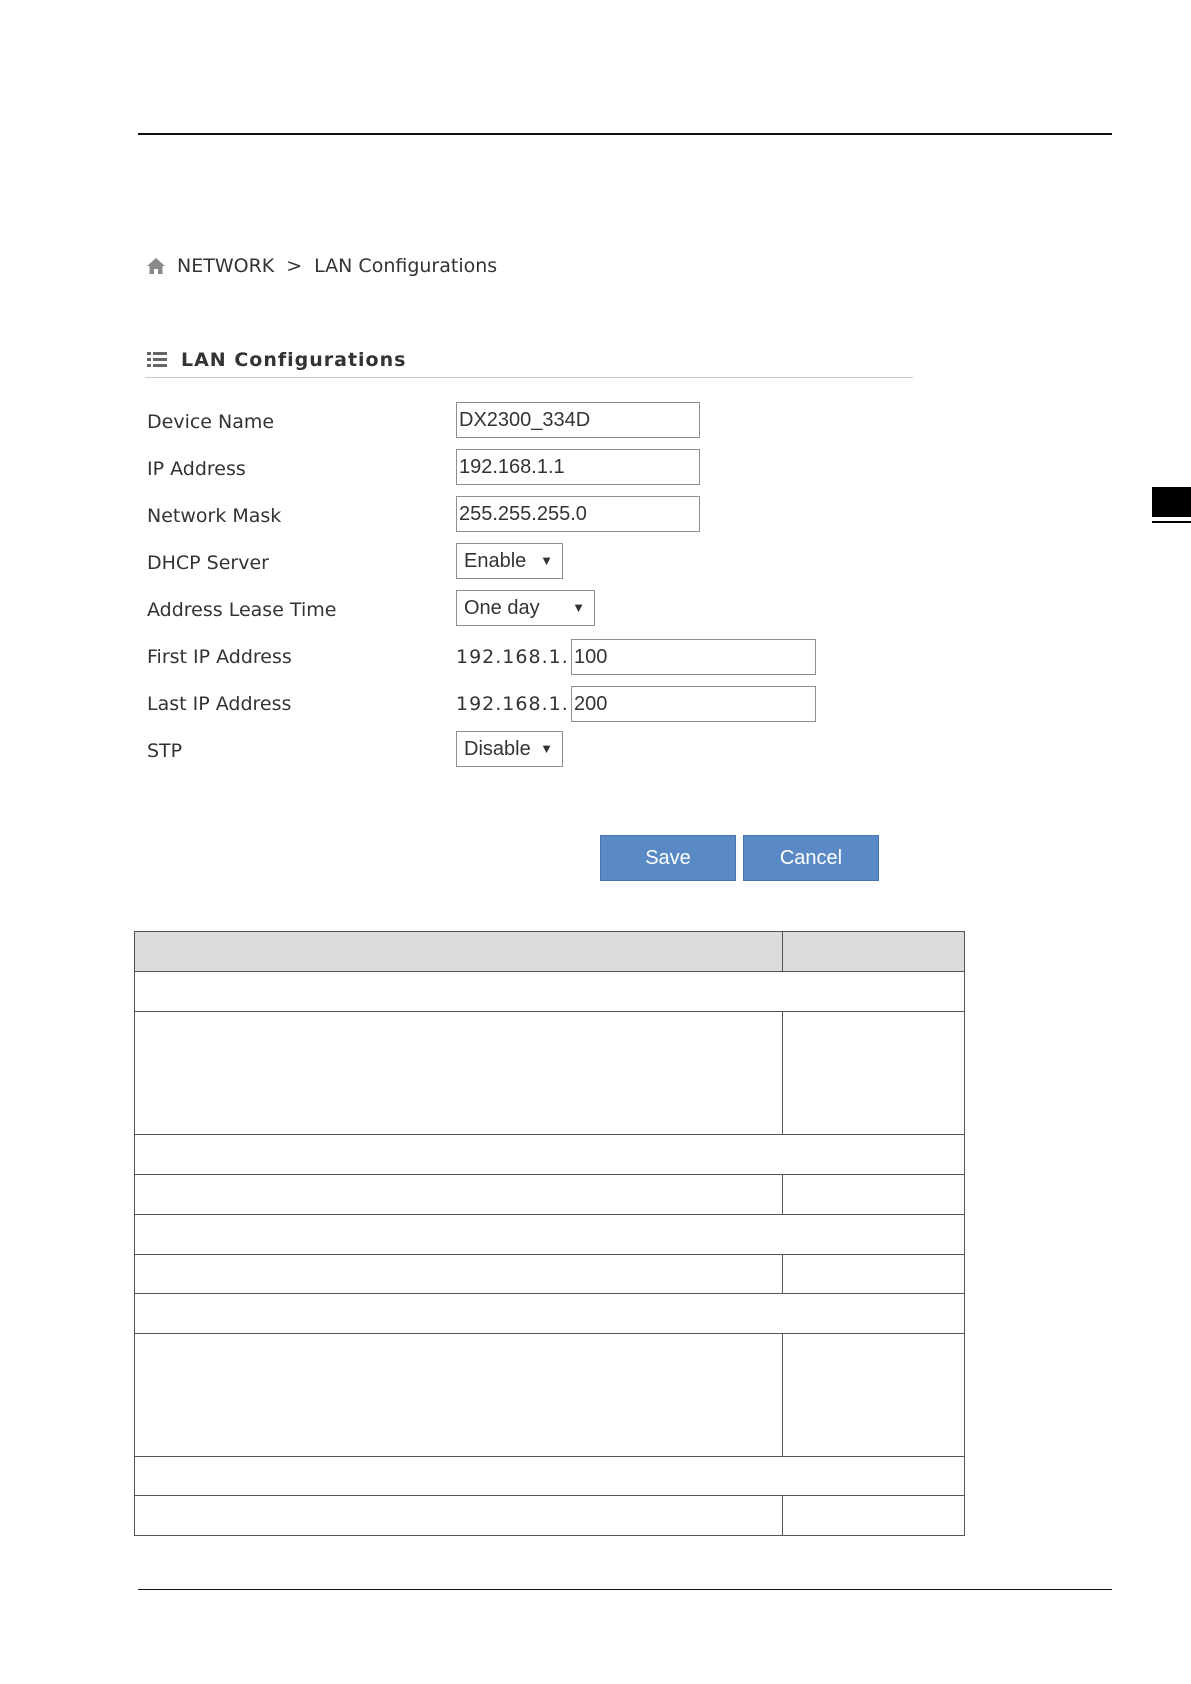 Image resolution: width=1191 pixels, height=1684 pixels. What do you see at coordinates (225, 266) in the screenshot?
I see `breadcrumb-network: NETWORK` at bounding box center [225, 266].